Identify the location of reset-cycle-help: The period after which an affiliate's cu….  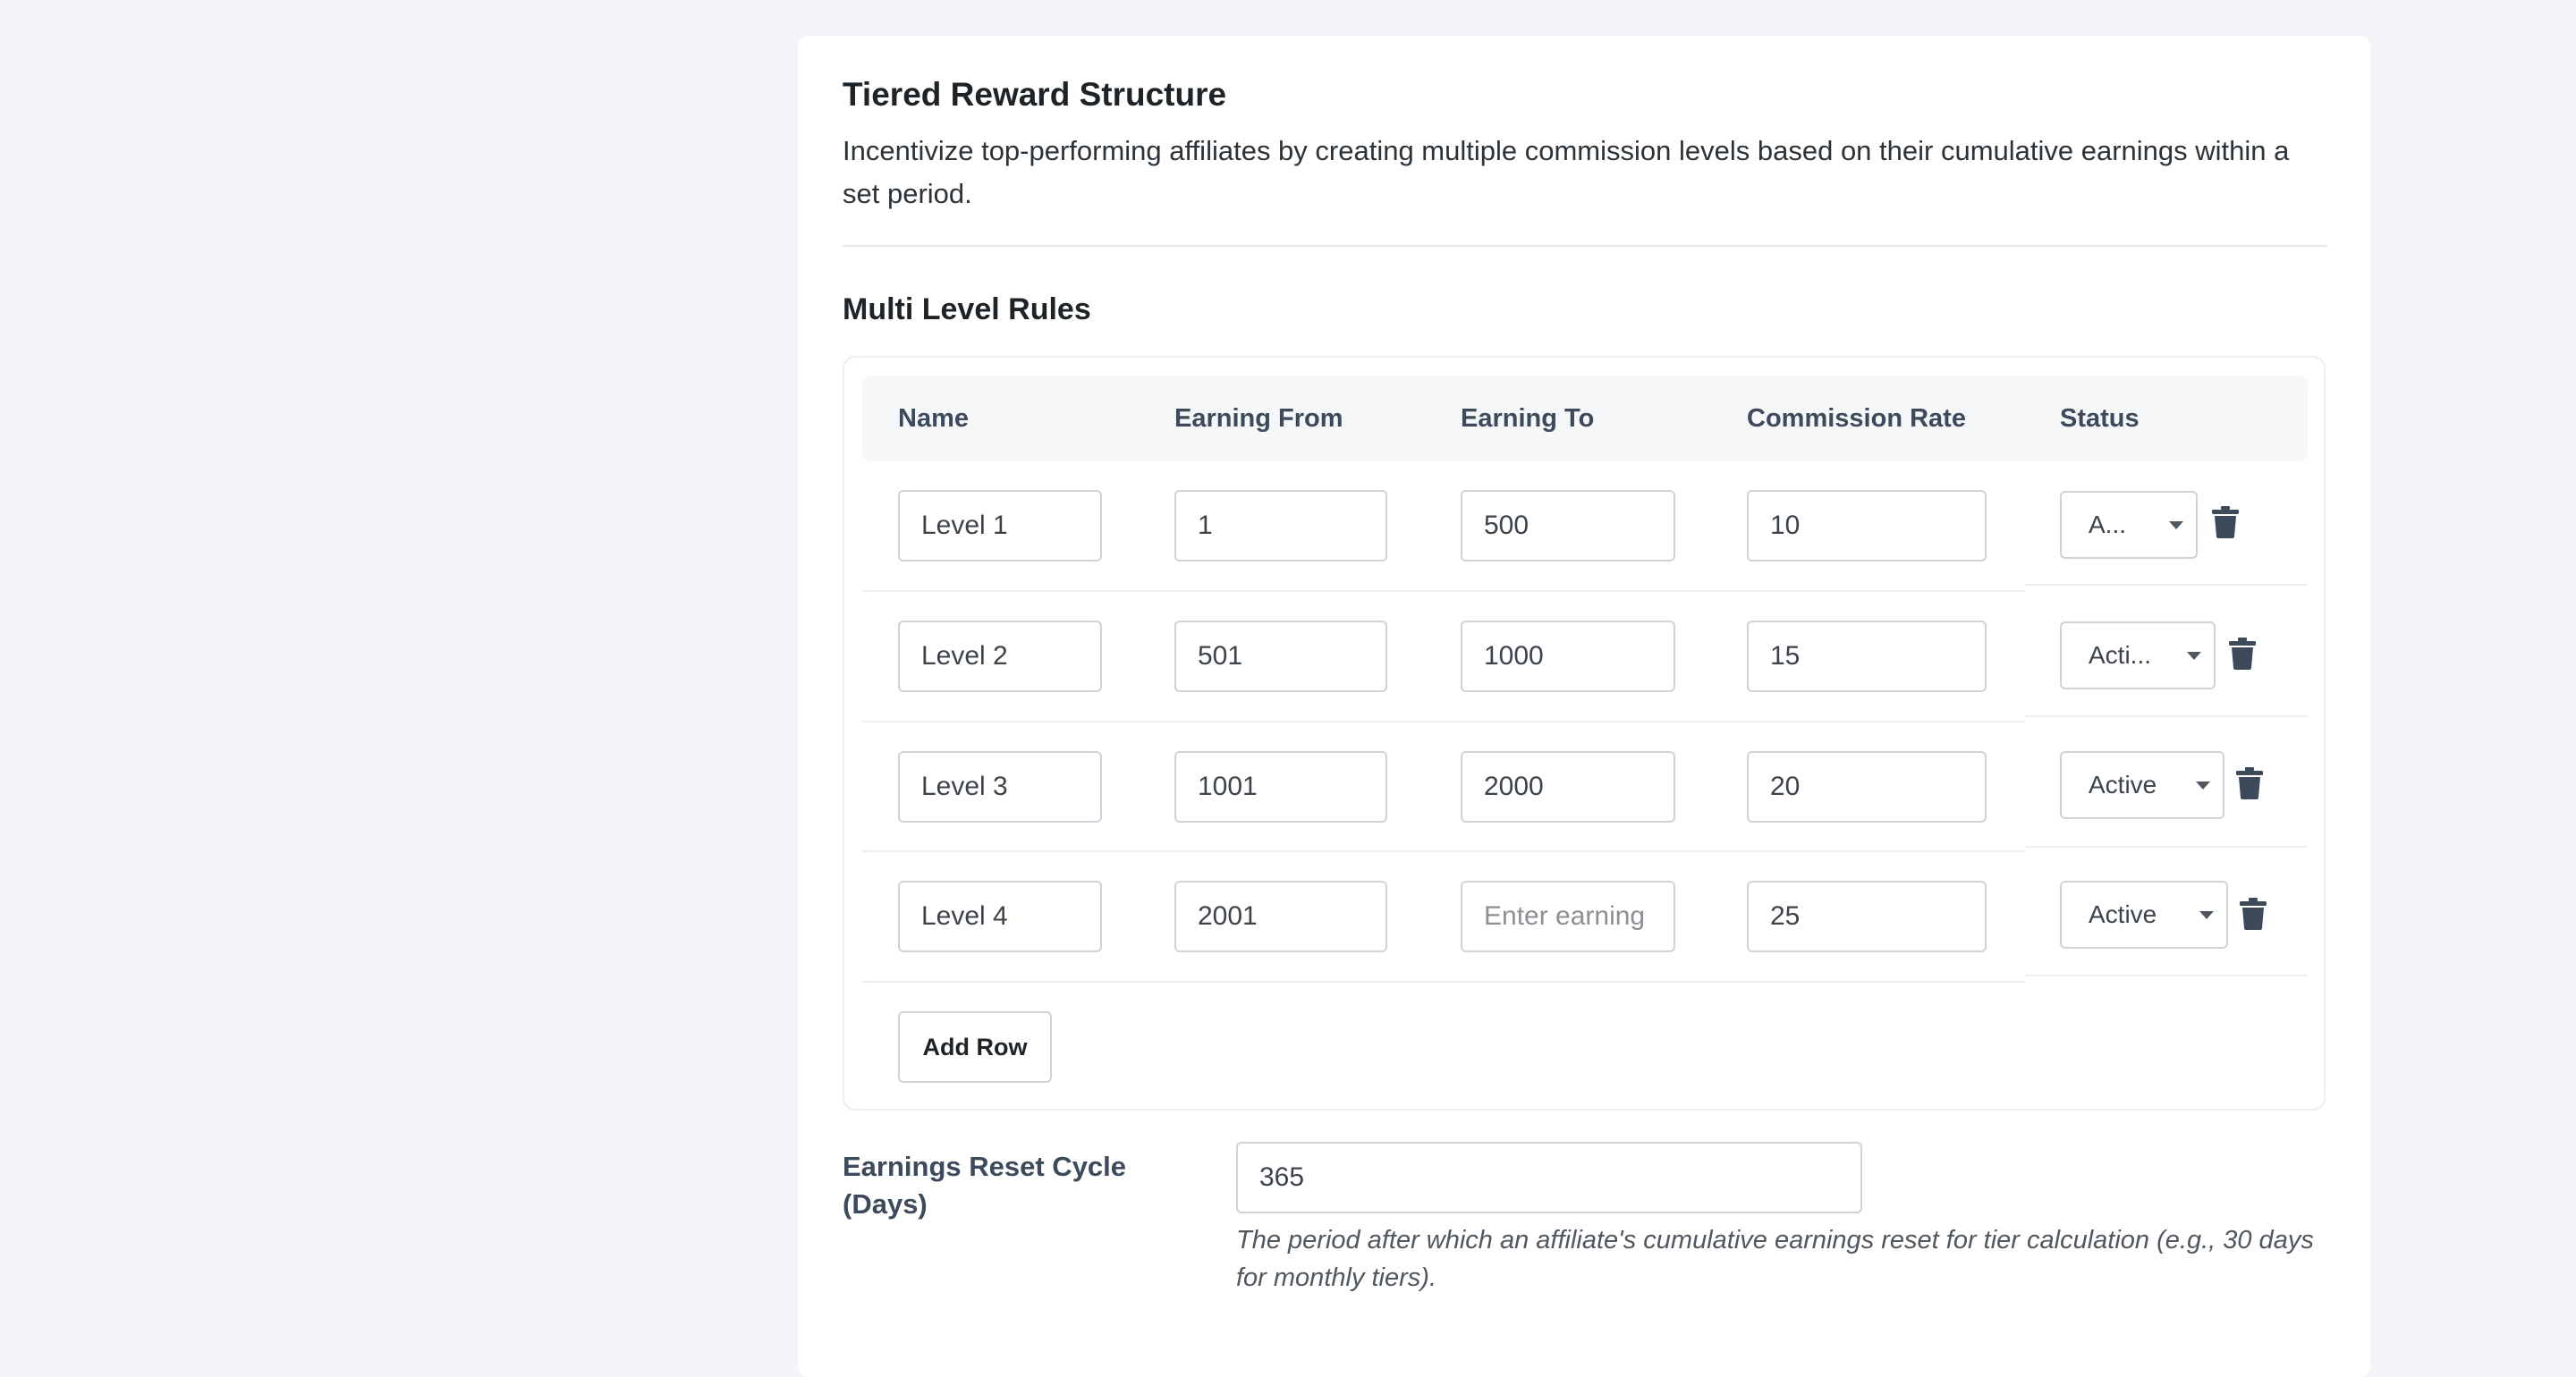
(1775, 1259).